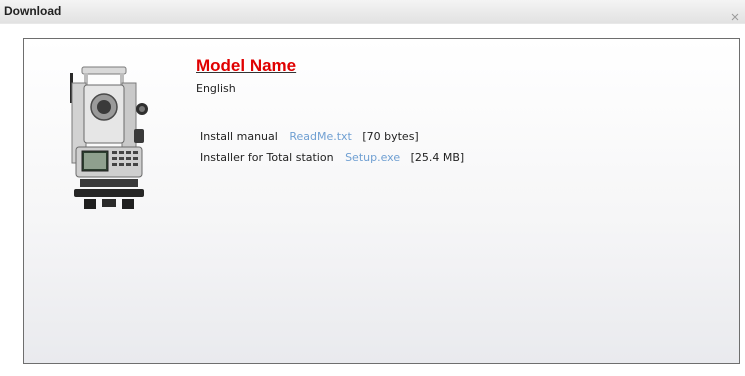 The width and height of the screenshot is (745, 376). I want to click on file-row: Install manual ReadMe.txt [70 bytes], so click(309, 136).